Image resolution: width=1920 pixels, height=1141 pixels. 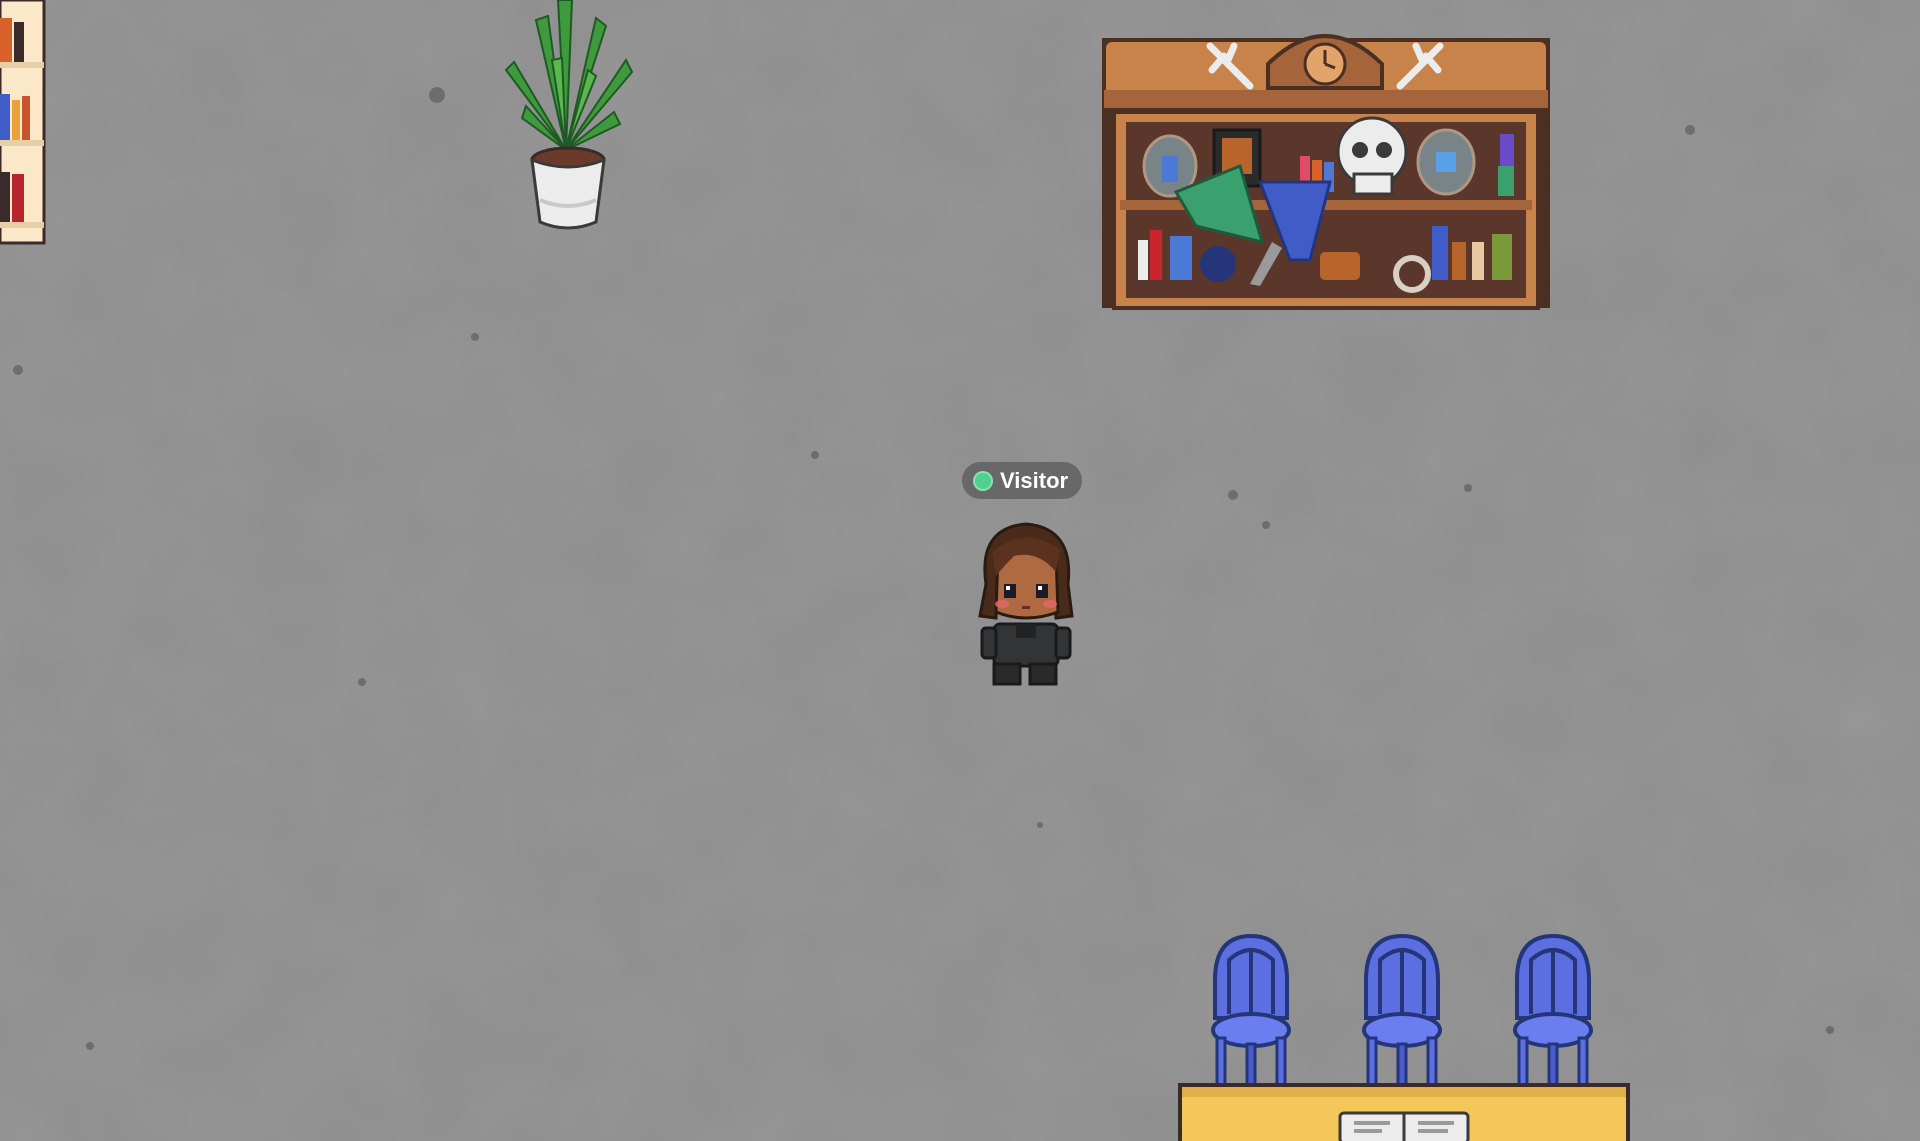 What do you see at coordinates (569, 118) in the screenshot?
I see `potted-plant` at bounding box center [569, 118].